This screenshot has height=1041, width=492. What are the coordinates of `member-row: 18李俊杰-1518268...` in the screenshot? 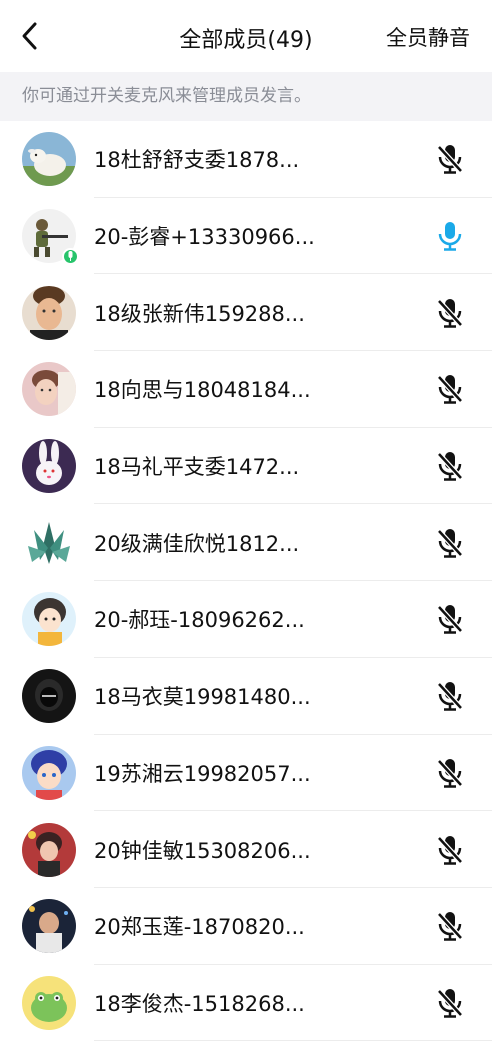 It's located at (246, 1003).